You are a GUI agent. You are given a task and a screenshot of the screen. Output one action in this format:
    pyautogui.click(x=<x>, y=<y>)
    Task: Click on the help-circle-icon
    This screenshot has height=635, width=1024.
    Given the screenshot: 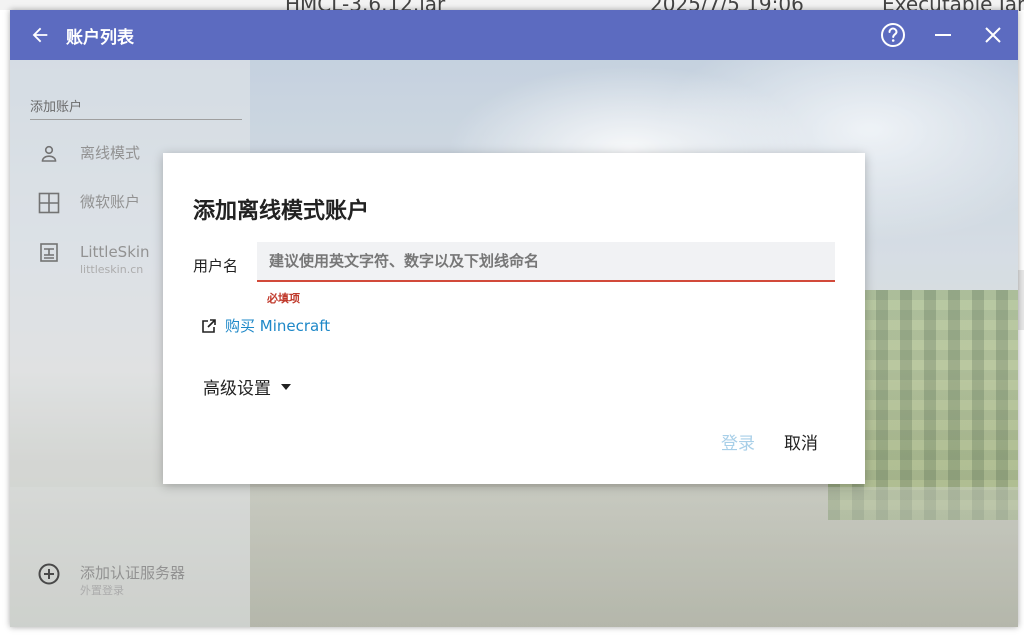 What is the action you would take?
    pyautogui.click(x=893, y=35)
    